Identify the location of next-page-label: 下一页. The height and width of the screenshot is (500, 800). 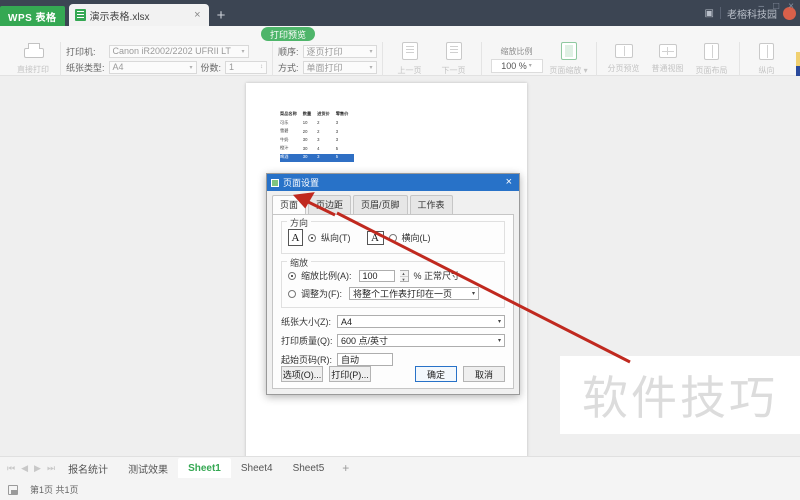
(453, 70).